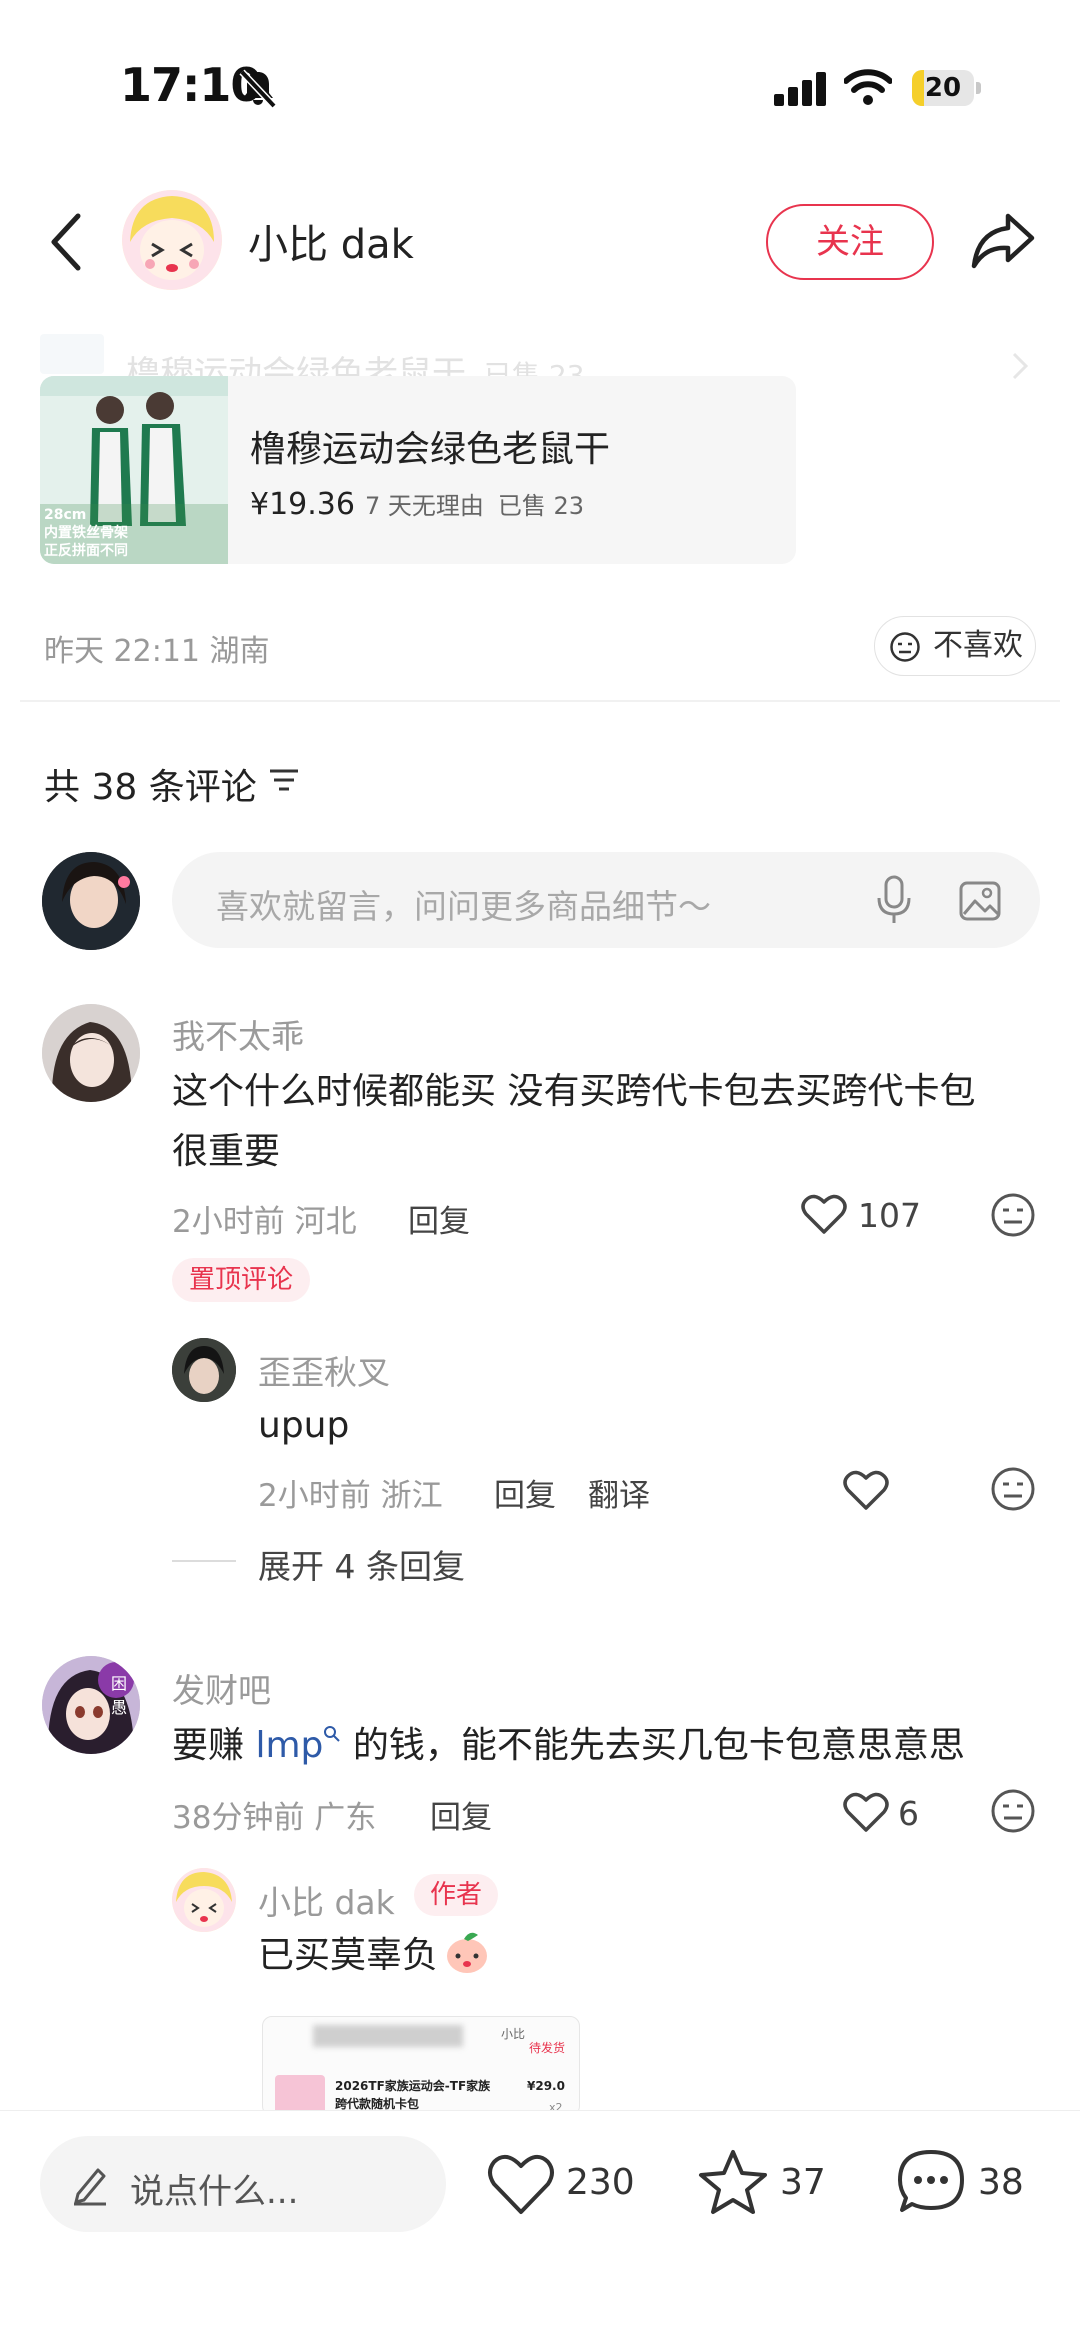 Image resolution: width=1080 pixels, height=2349 pixels. Describe the element at coordinates (134, 470) in the screenshot. I see `product-image: 28cm 内置铁丝骨架 正反拼面不同` at that location.